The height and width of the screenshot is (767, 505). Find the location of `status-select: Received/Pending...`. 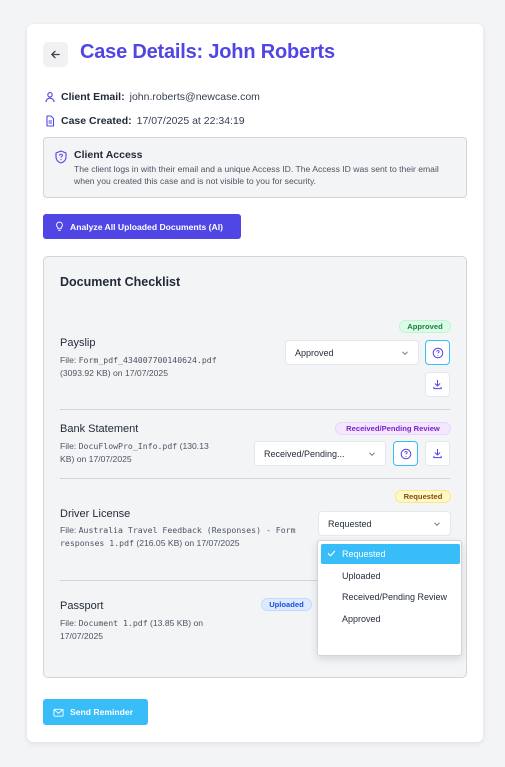

status-select: Received/Pending... is located at coordinates (320, 453).